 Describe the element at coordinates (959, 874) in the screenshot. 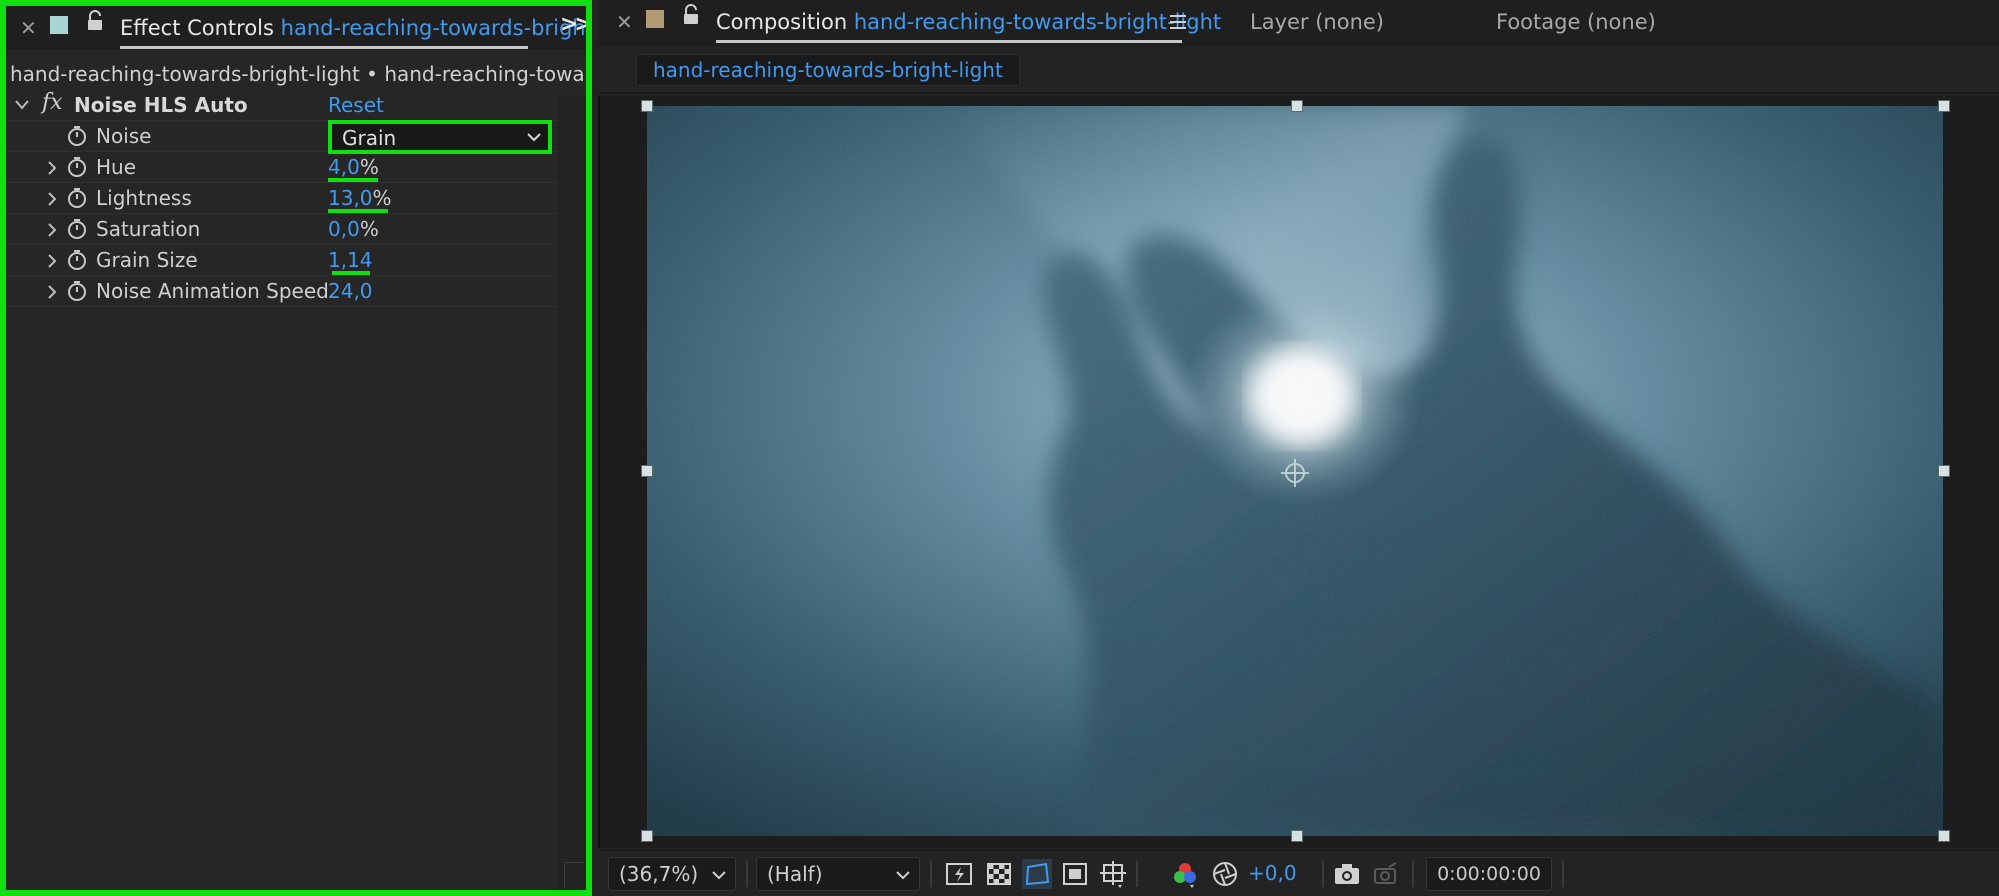

I see `fast-previews-icon` at that location.